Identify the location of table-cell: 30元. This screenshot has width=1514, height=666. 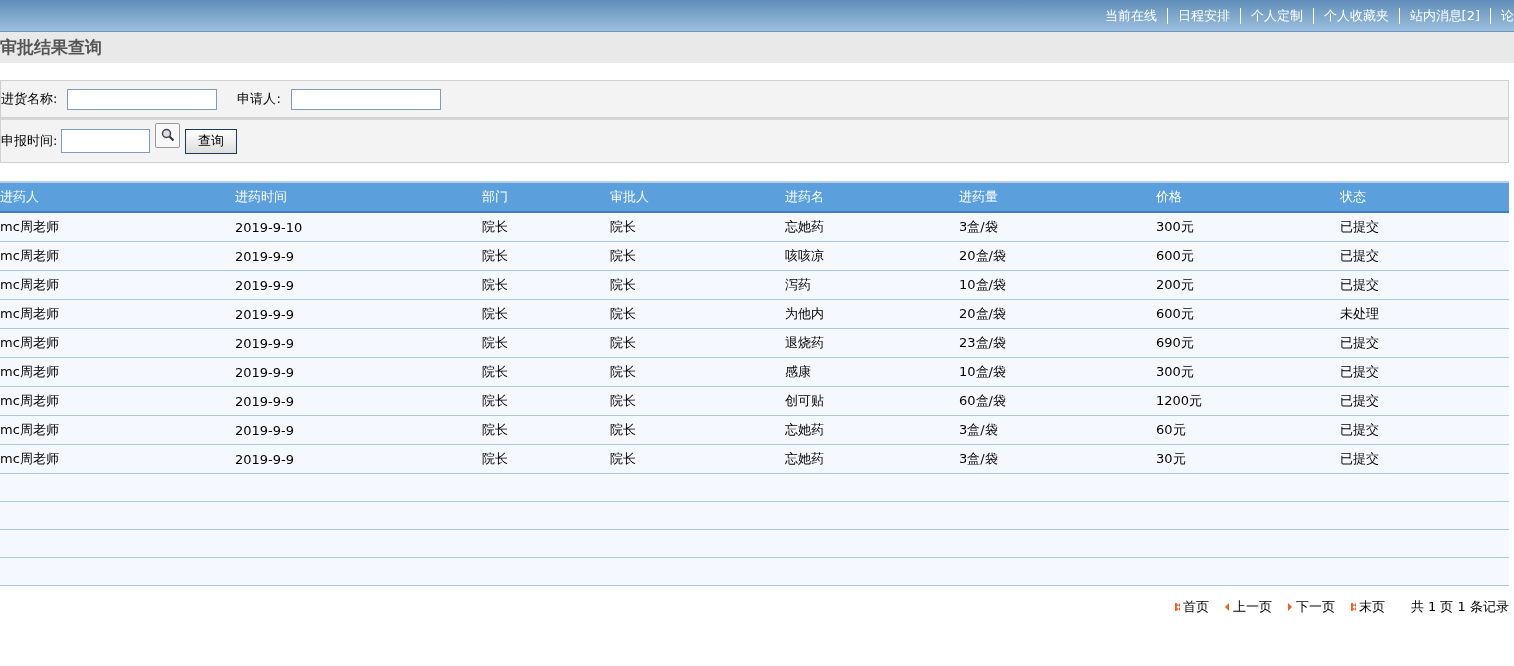
(1248, 459).